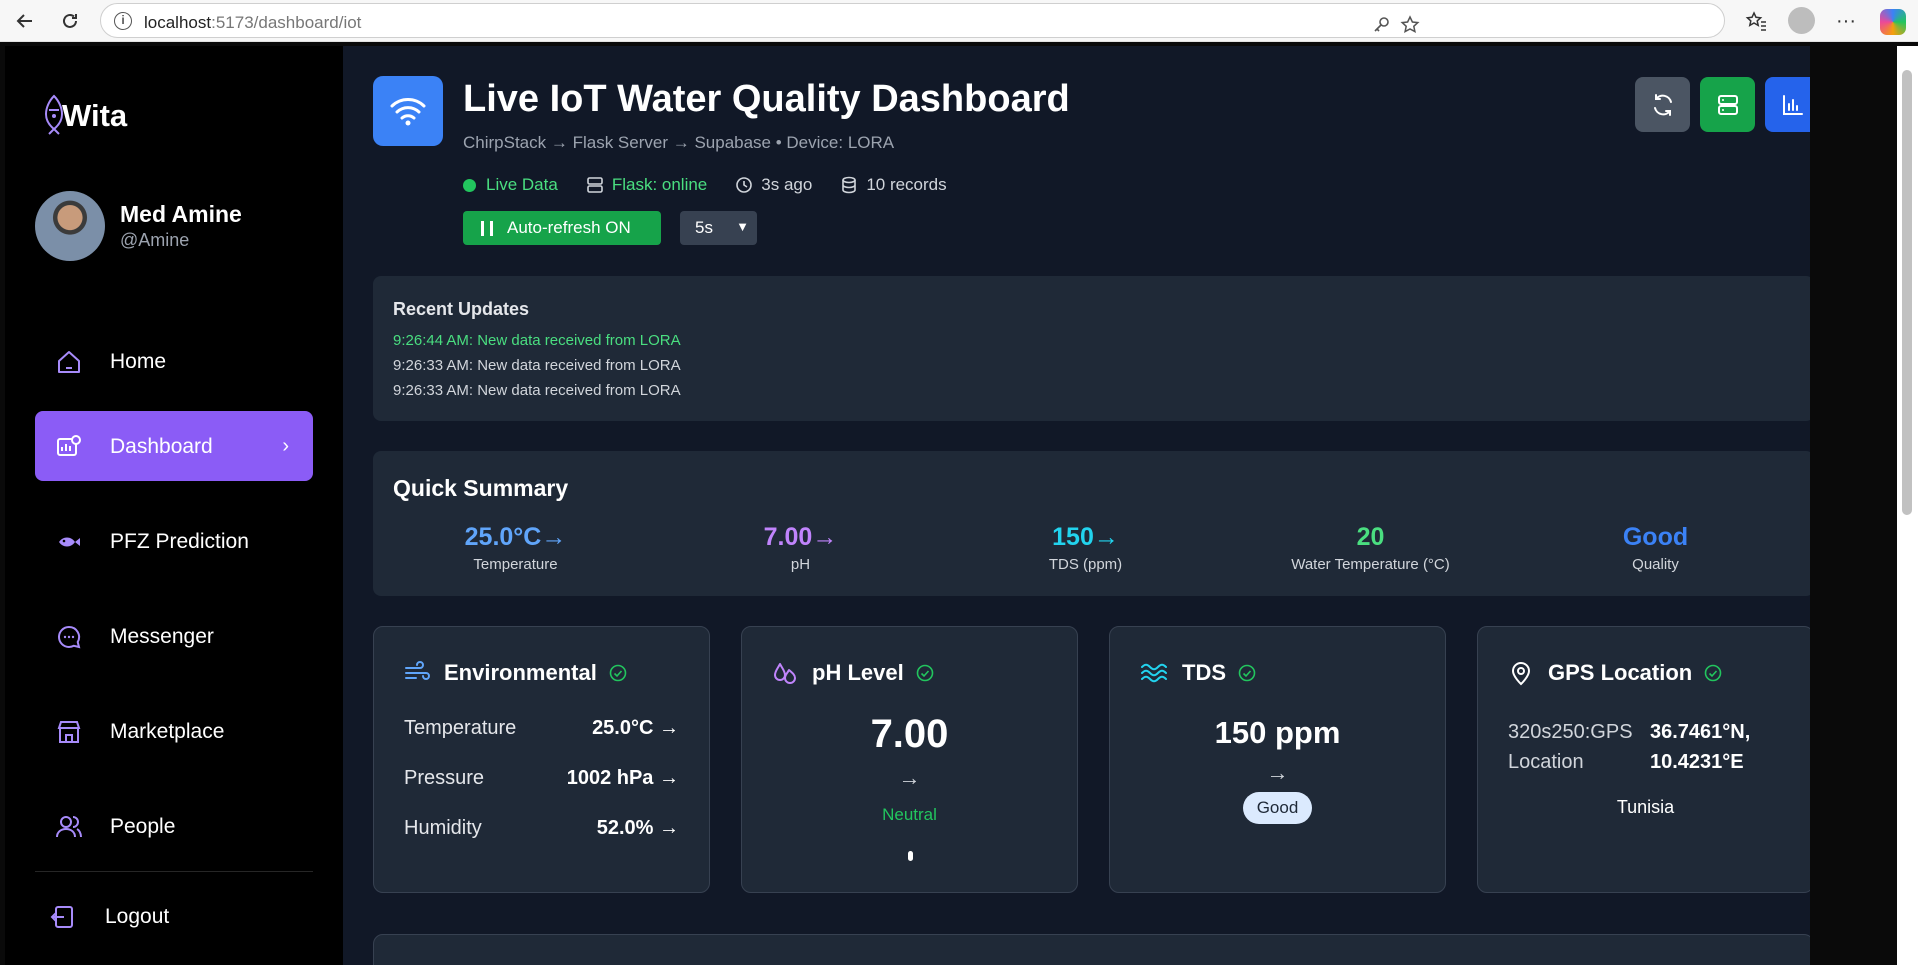 Image resolution: width=1918 pixels, height=965 pixels. I want to click on favorites-icon, so click(1756, 21).